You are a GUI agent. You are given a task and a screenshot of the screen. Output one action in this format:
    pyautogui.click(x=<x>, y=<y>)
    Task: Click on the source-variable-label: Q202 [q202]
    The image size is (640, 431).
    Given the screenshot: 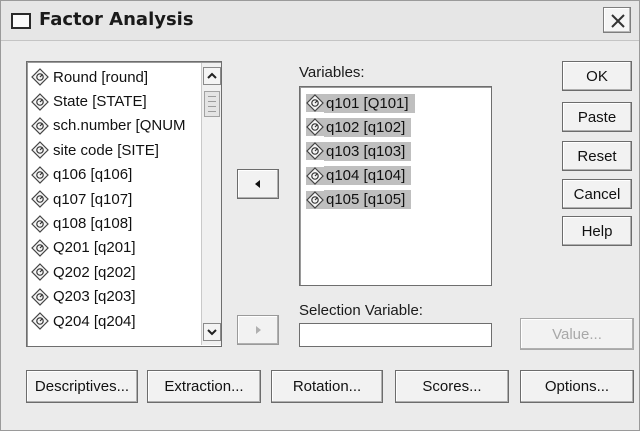 What is the action you would take?
    pyautogui.click(x=94, y=272)
    